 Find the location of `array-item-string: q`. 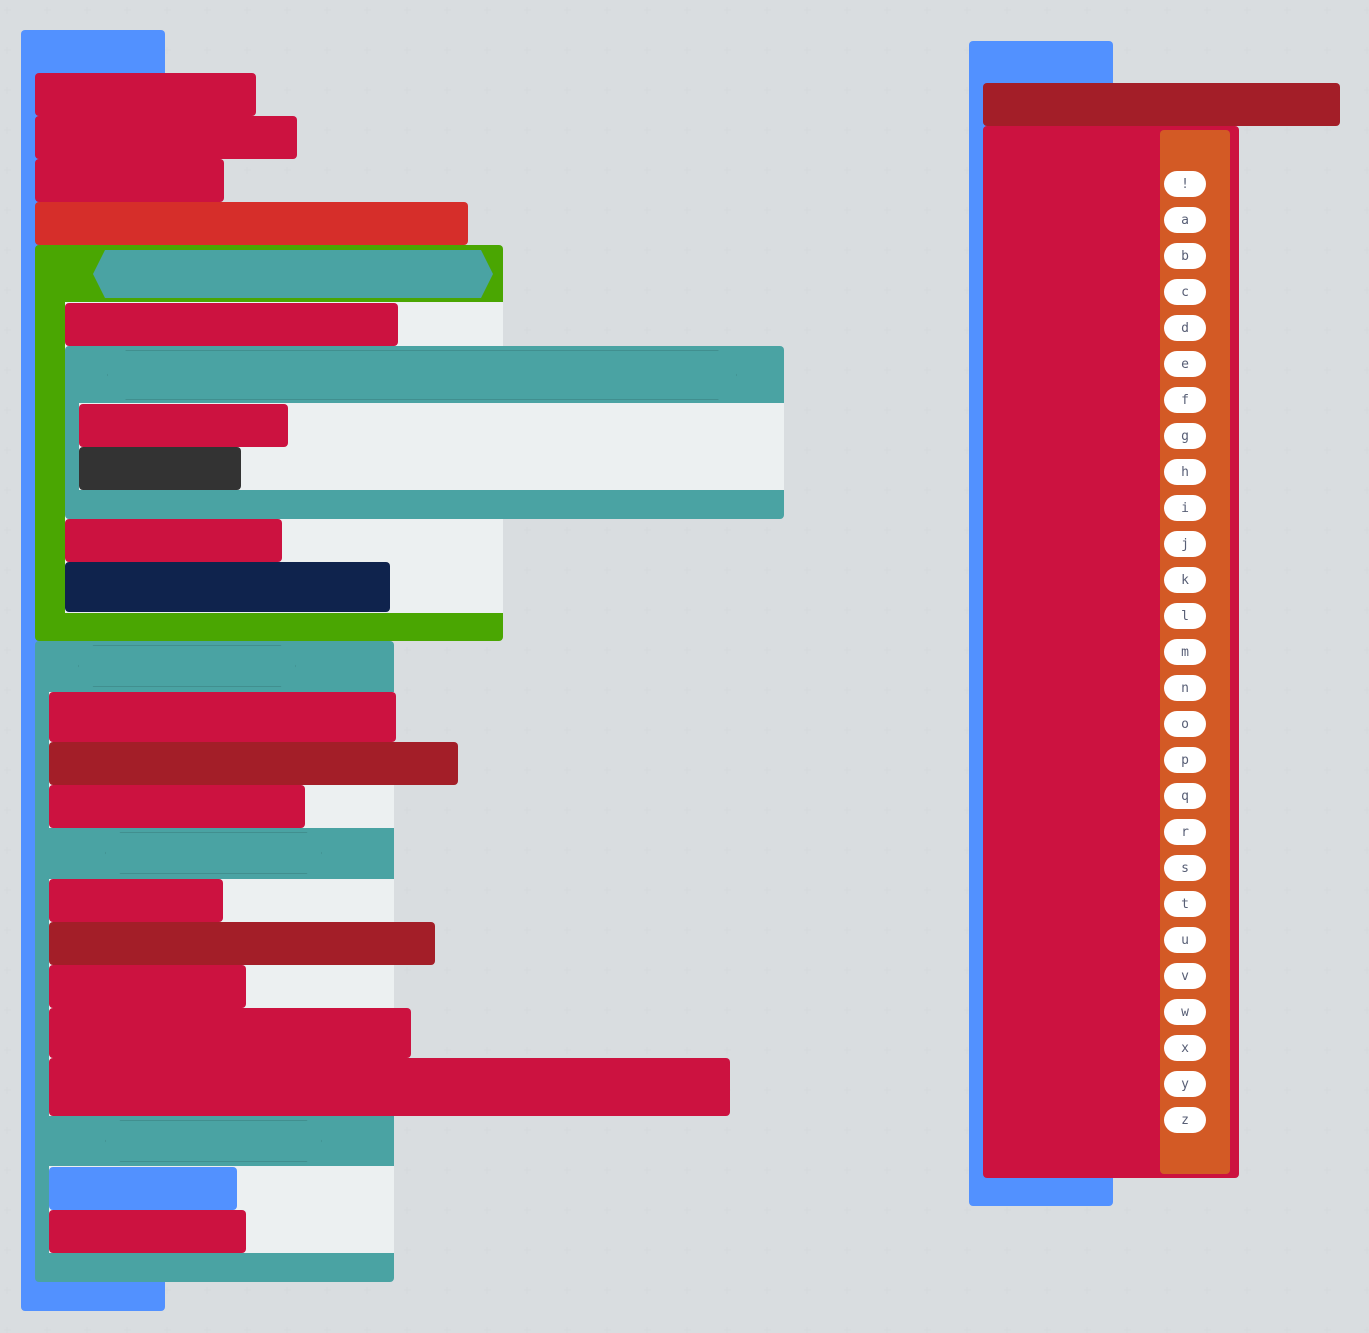

array-item-string: q is located at coordinates (1185, 796).